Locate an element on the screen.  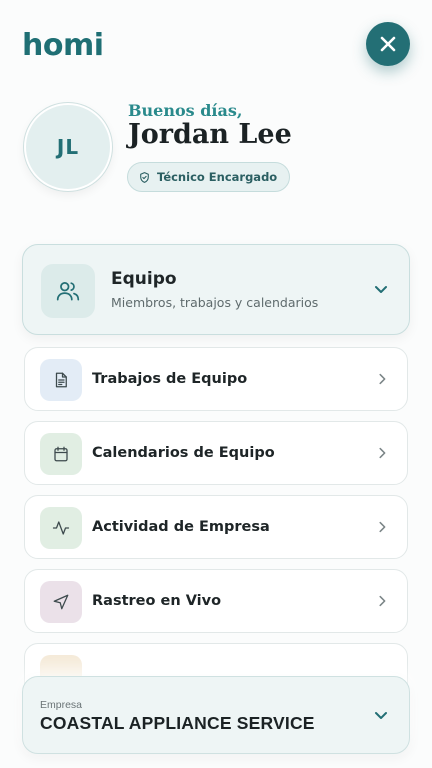
user-name: Jordan Lee is located at coordinates (210, 134).